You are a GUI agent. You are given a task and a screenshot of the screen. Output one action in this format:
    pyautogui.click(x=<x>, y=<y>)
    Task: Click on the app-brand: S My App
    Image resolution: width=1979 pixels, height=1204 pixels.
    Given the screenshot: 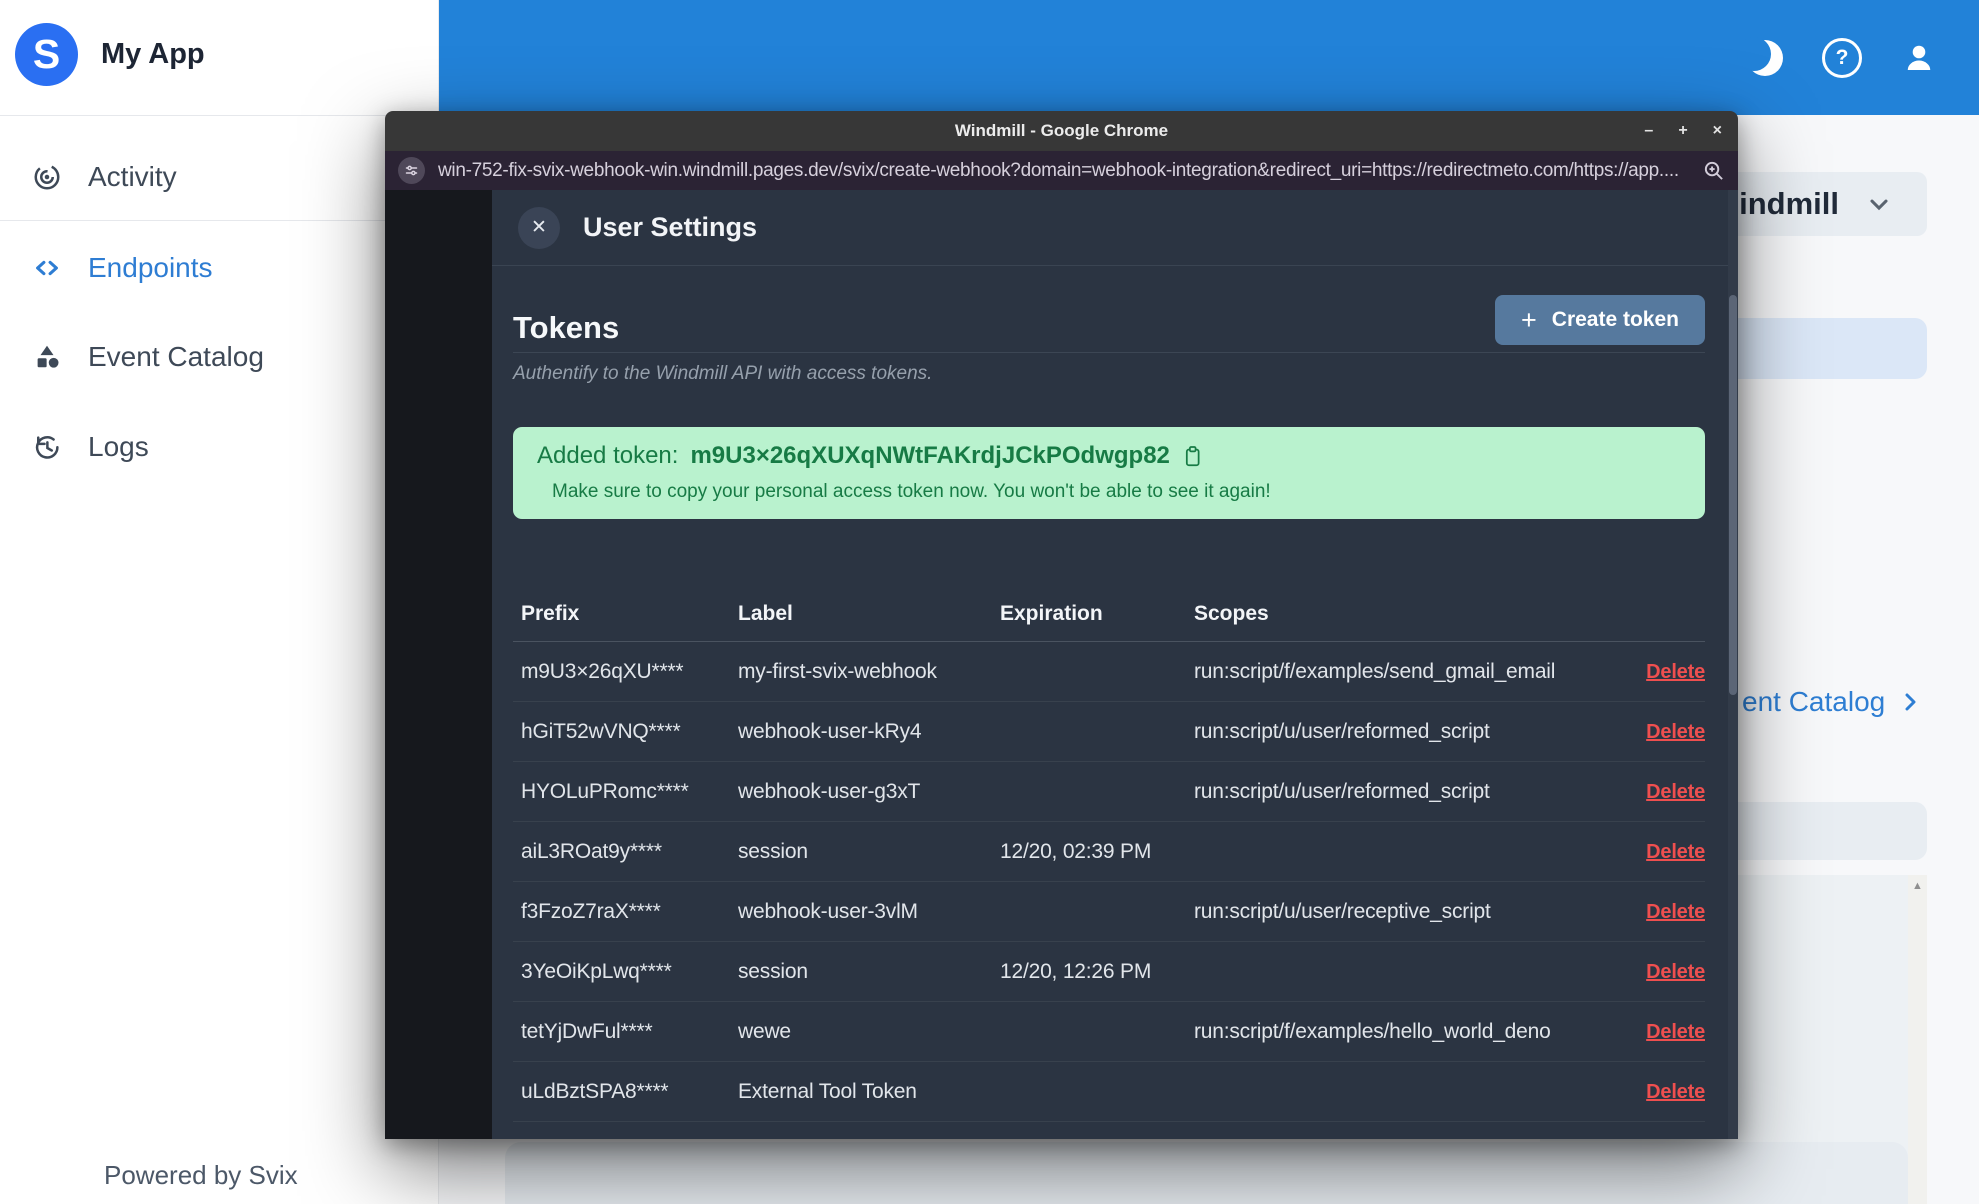 What is the action you would take?
    pyautogui.click(x=110, y=54)
    